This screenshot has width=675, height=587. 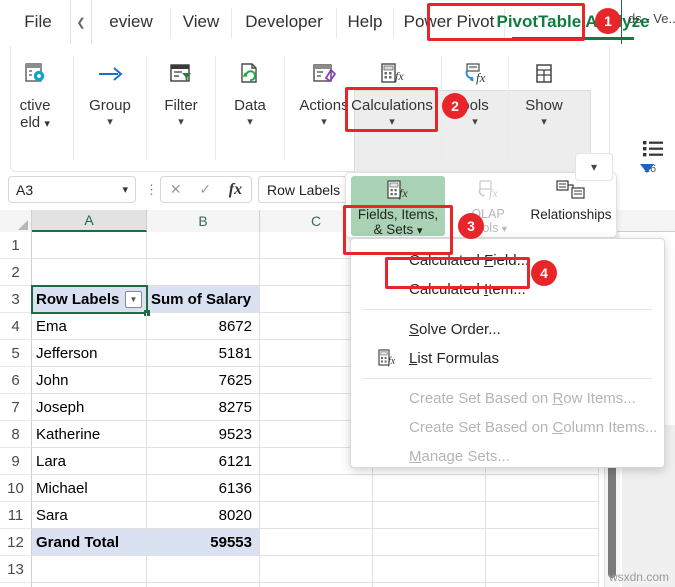 I want to click on fields-items-and-sets-button: fx Fields, Items, & Sets ▾, so click(x=398, y=206).